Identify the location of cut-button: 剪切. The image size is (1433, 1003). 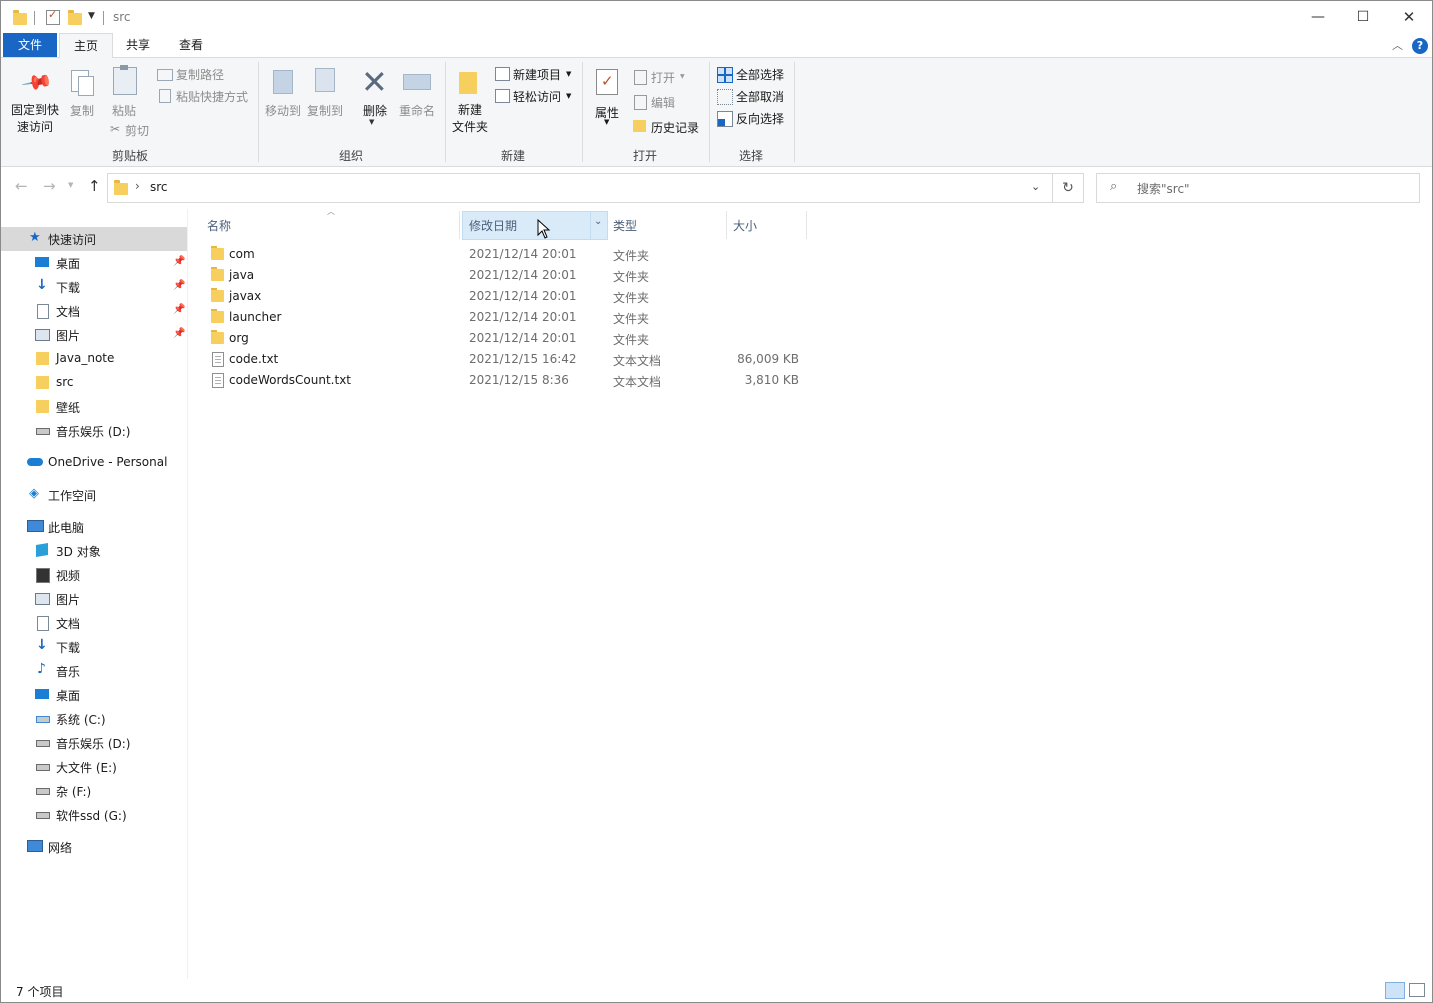
(137, 130).